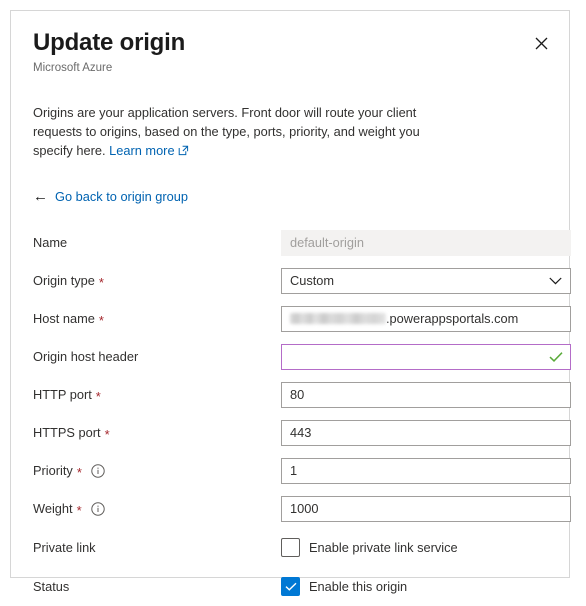  I want to click on label-origin-type-text: Origin type, so click(64, 280).